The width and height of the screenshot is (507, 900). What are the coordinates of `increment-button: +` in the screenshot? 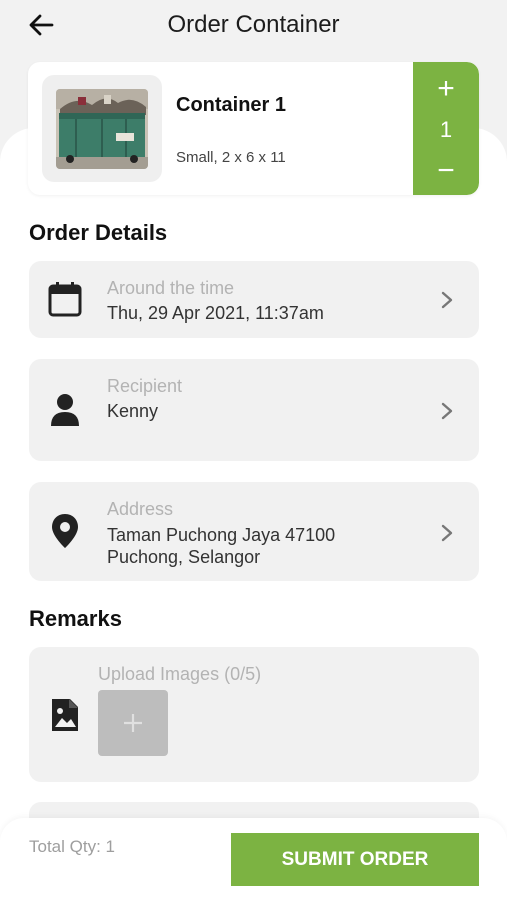 It's located at (446, 89).